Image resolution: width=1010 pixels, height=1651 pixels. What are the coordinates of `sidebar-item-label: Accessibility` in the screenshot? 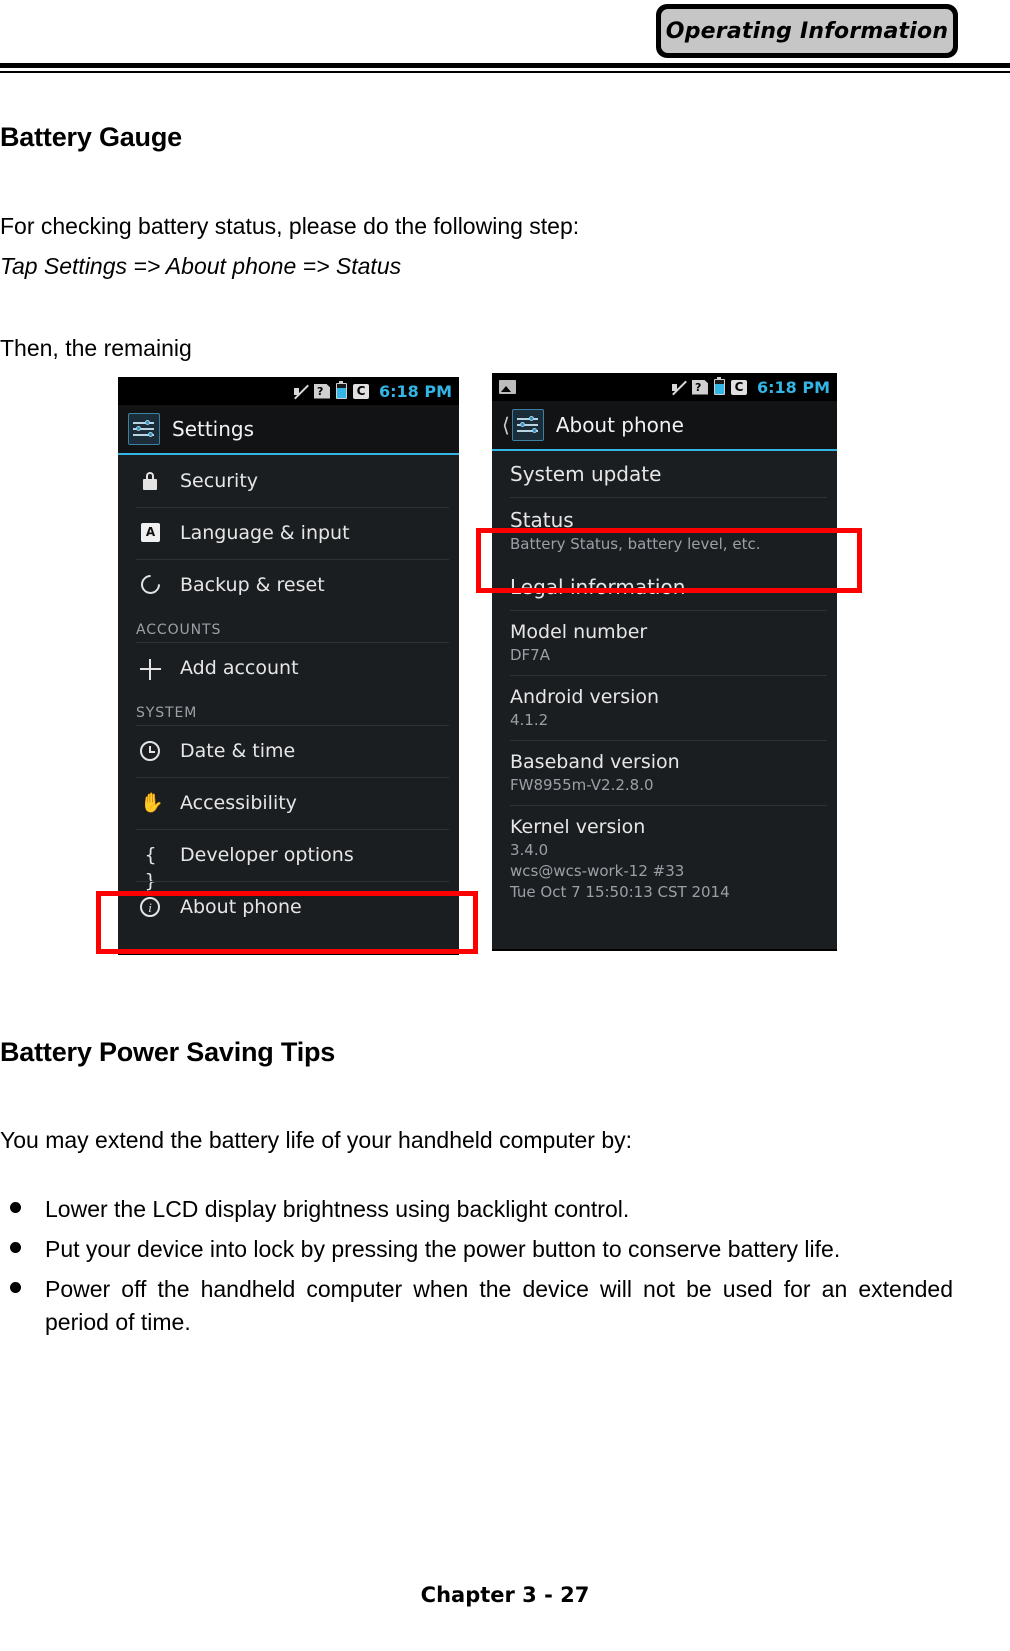 It's located at (238, 803).